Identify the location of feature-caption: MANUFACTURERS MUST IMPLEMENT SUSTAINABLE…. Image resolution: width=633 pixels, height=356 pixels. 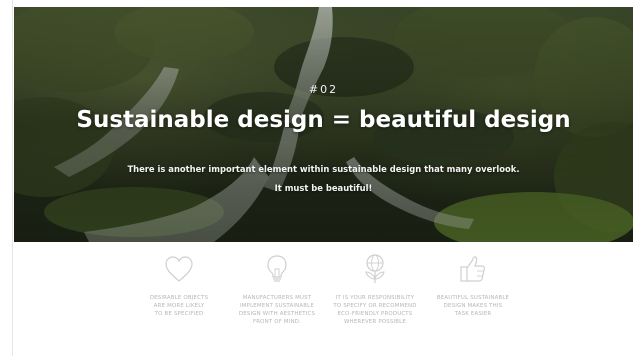
(277, 310).